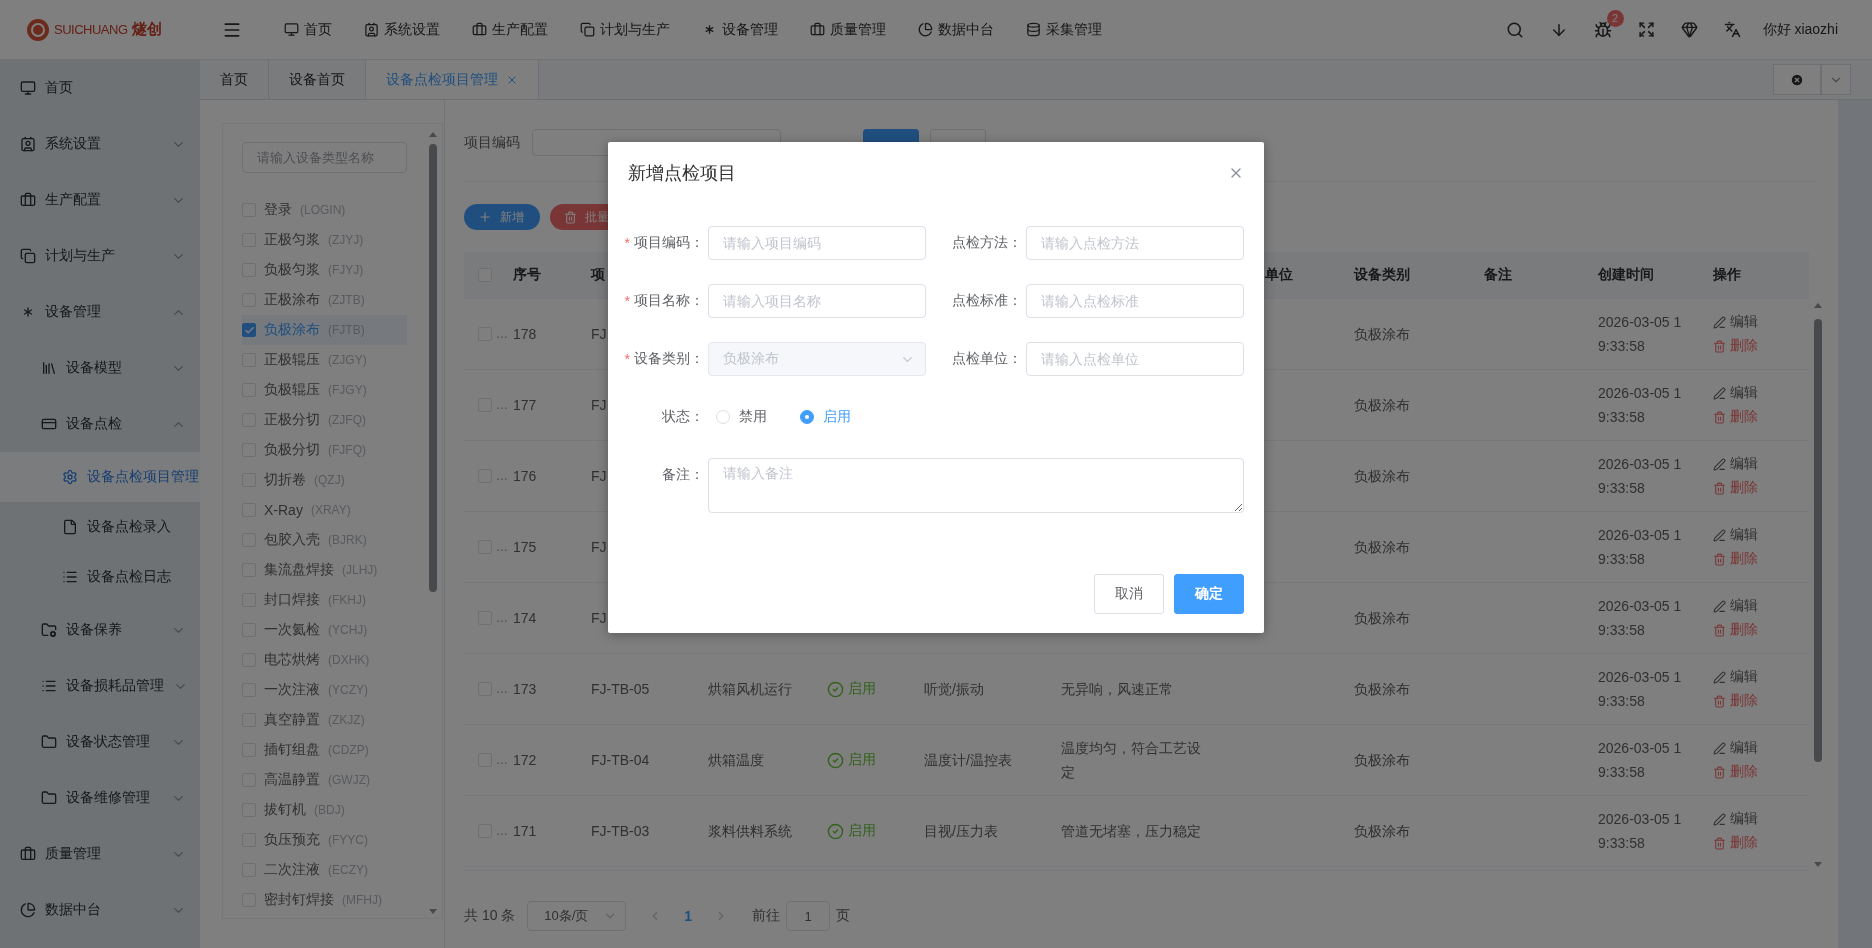 This screenshot has width=1872, height=948. I want to click on sidebar-item: 设备点检日志, so click(100, 577).